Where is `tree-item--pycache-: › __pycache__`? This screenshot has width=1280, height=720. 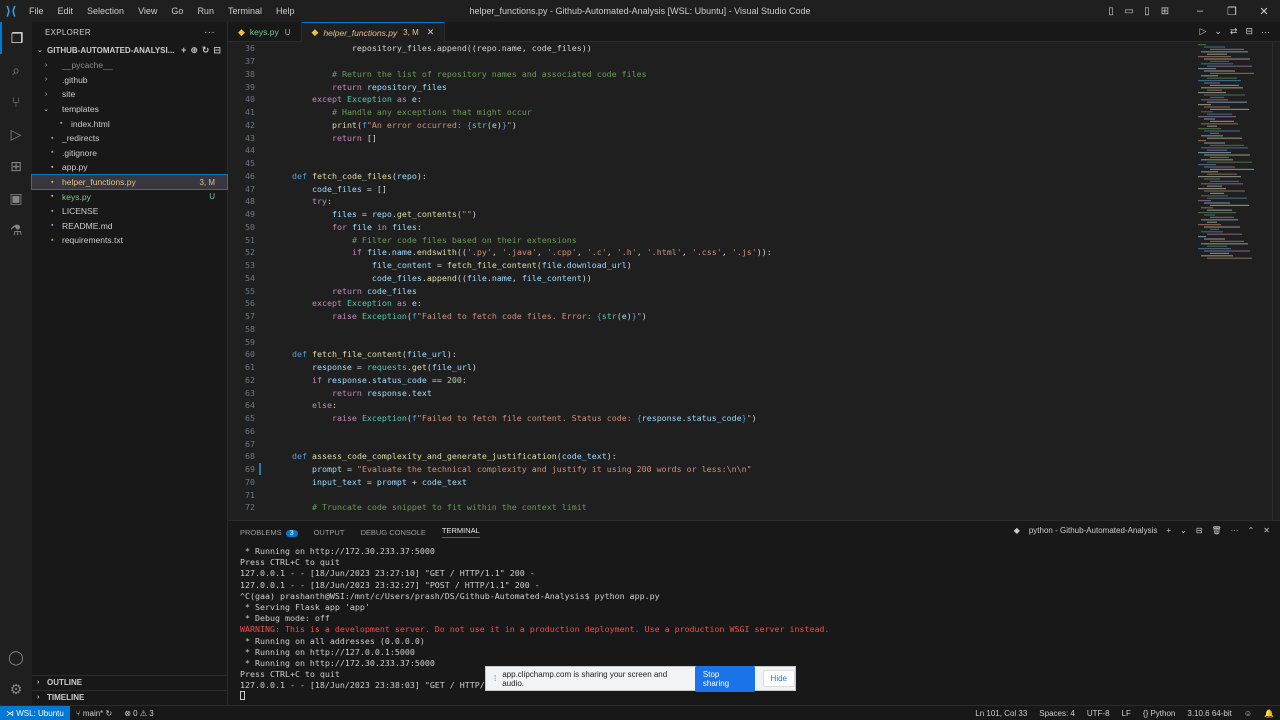 tree-item--pycache-: › __pycache__ is located at coordinates (129, 65).